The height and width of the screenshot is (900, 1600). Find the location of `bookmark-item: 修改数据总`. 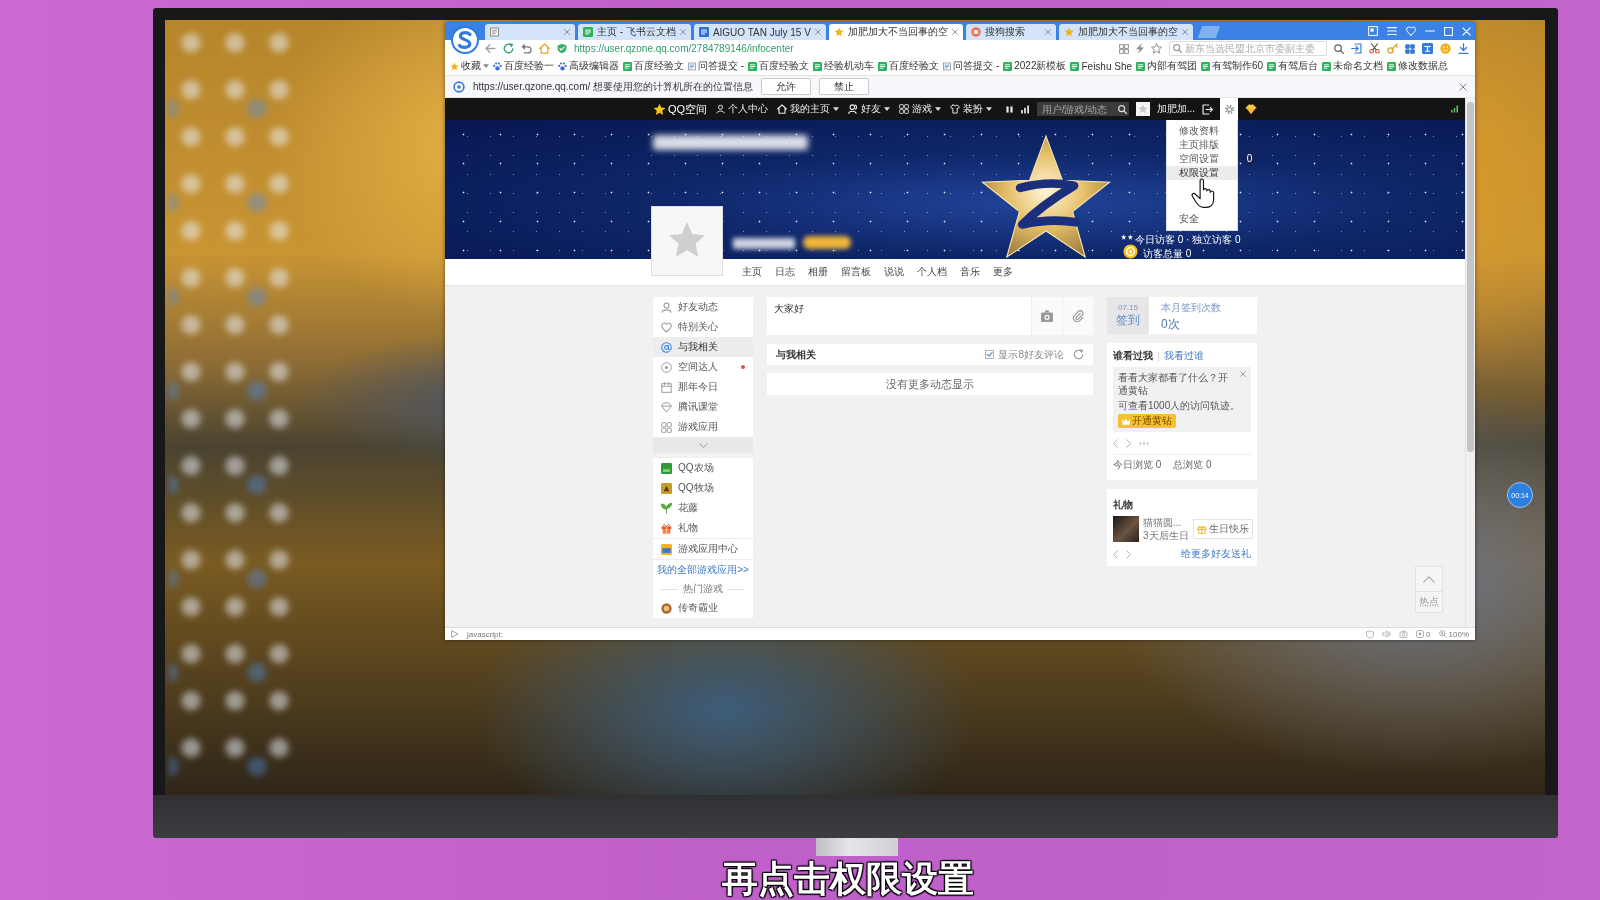

bookmark-item: 修改数据总 is located at coordinates (1418, 66).